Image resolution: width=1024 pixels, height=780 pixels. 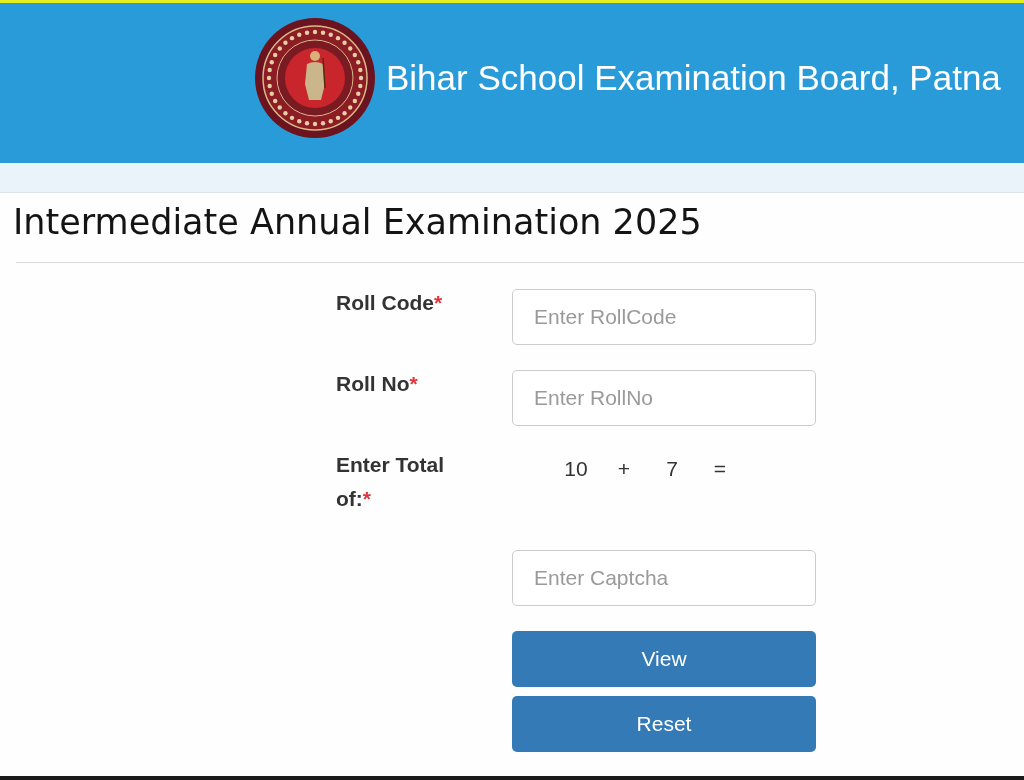 What do you see at coordinates (377, 384) in the screenshot?
I see `field-label: Roll No*` at bounding box center [377, 384].